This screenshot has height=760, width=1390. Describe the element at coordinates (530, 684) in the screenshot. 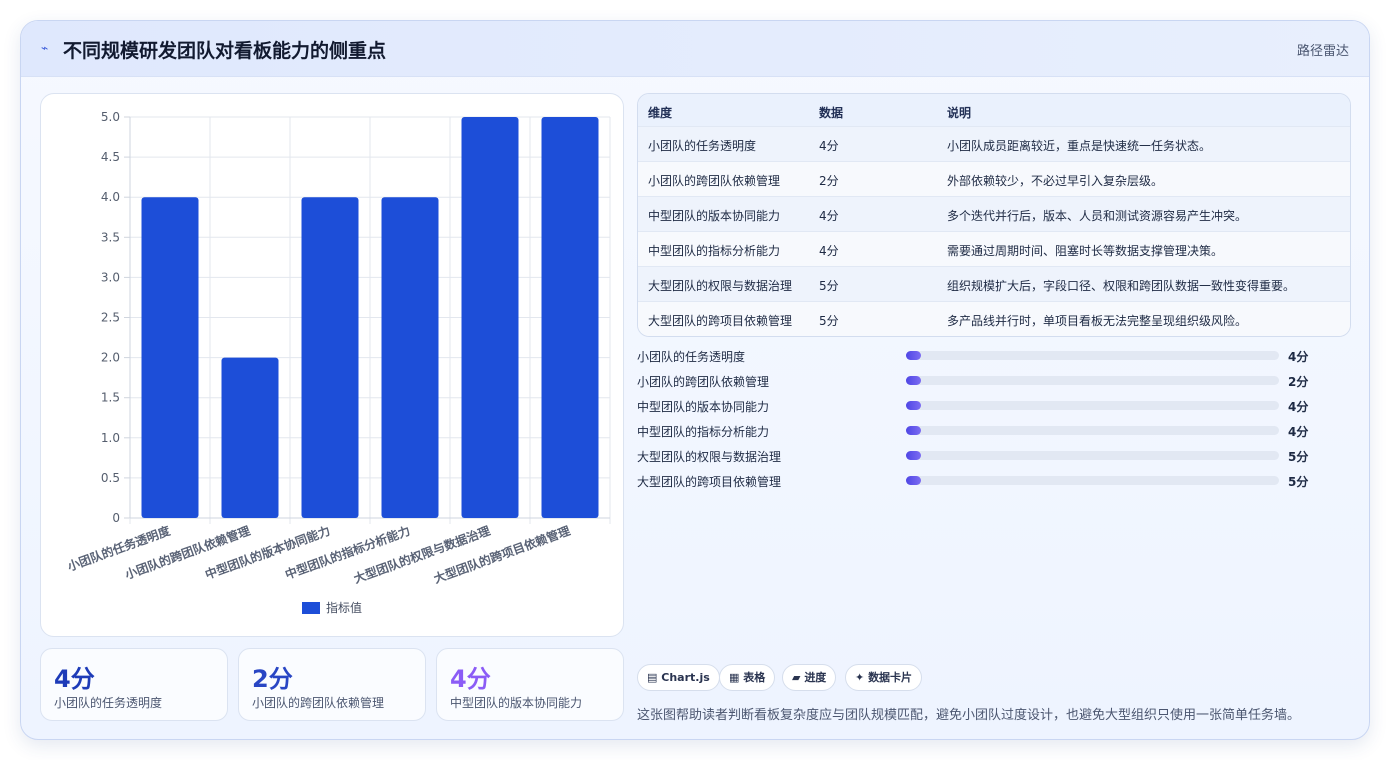

I see `stat-card: 4分 中型团队的版本协同能力` at that location.